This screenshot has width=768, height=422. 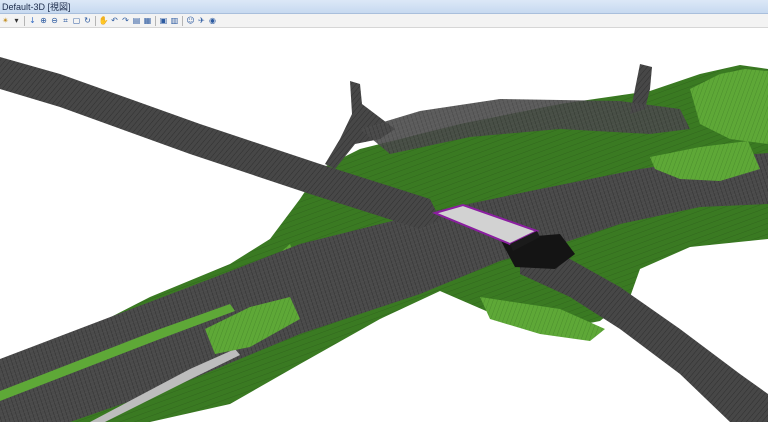 What do you see at coordinates (16, 21) in the screenshot?
I see `dropdown-arrow-icon: ▾` at bounding box center [16, 21].